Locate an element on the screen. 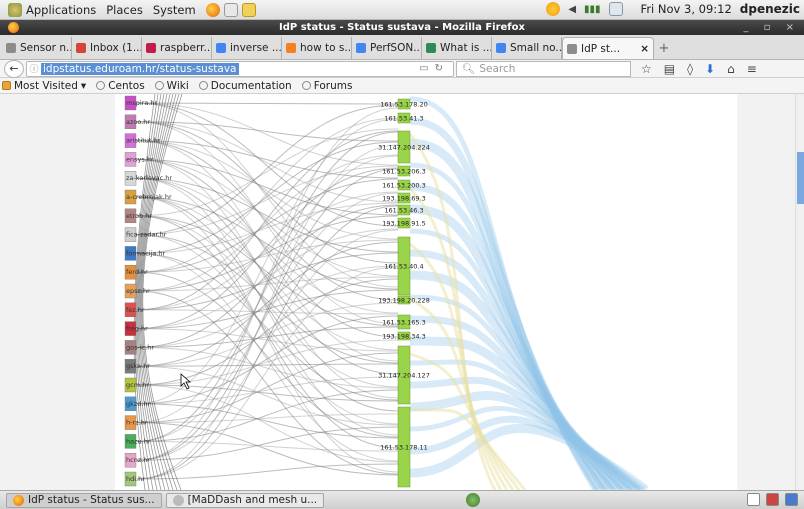  url-text: idpstatus.eduroam.hr/status-sustava is located at coordinates (140, 68).